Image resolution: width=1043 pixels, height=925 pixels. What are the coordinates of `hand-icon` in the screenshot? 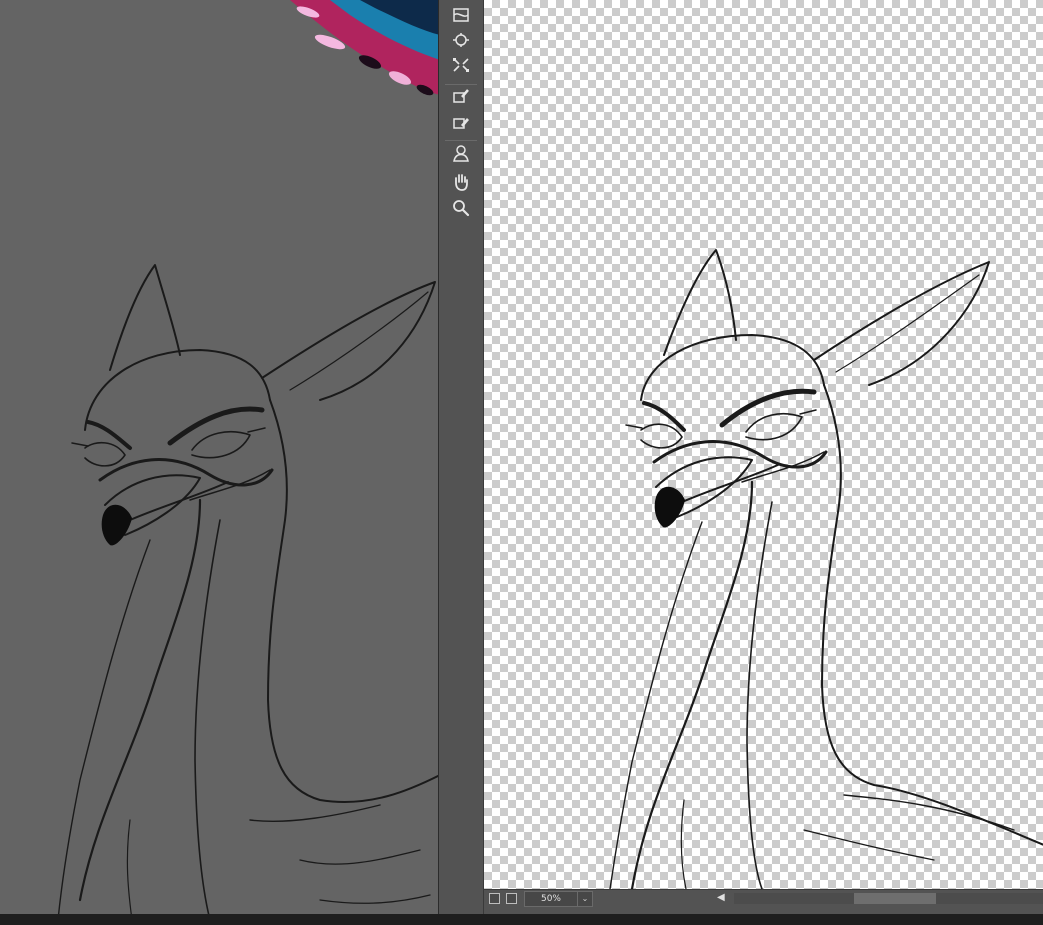 It's located at (461, 184).